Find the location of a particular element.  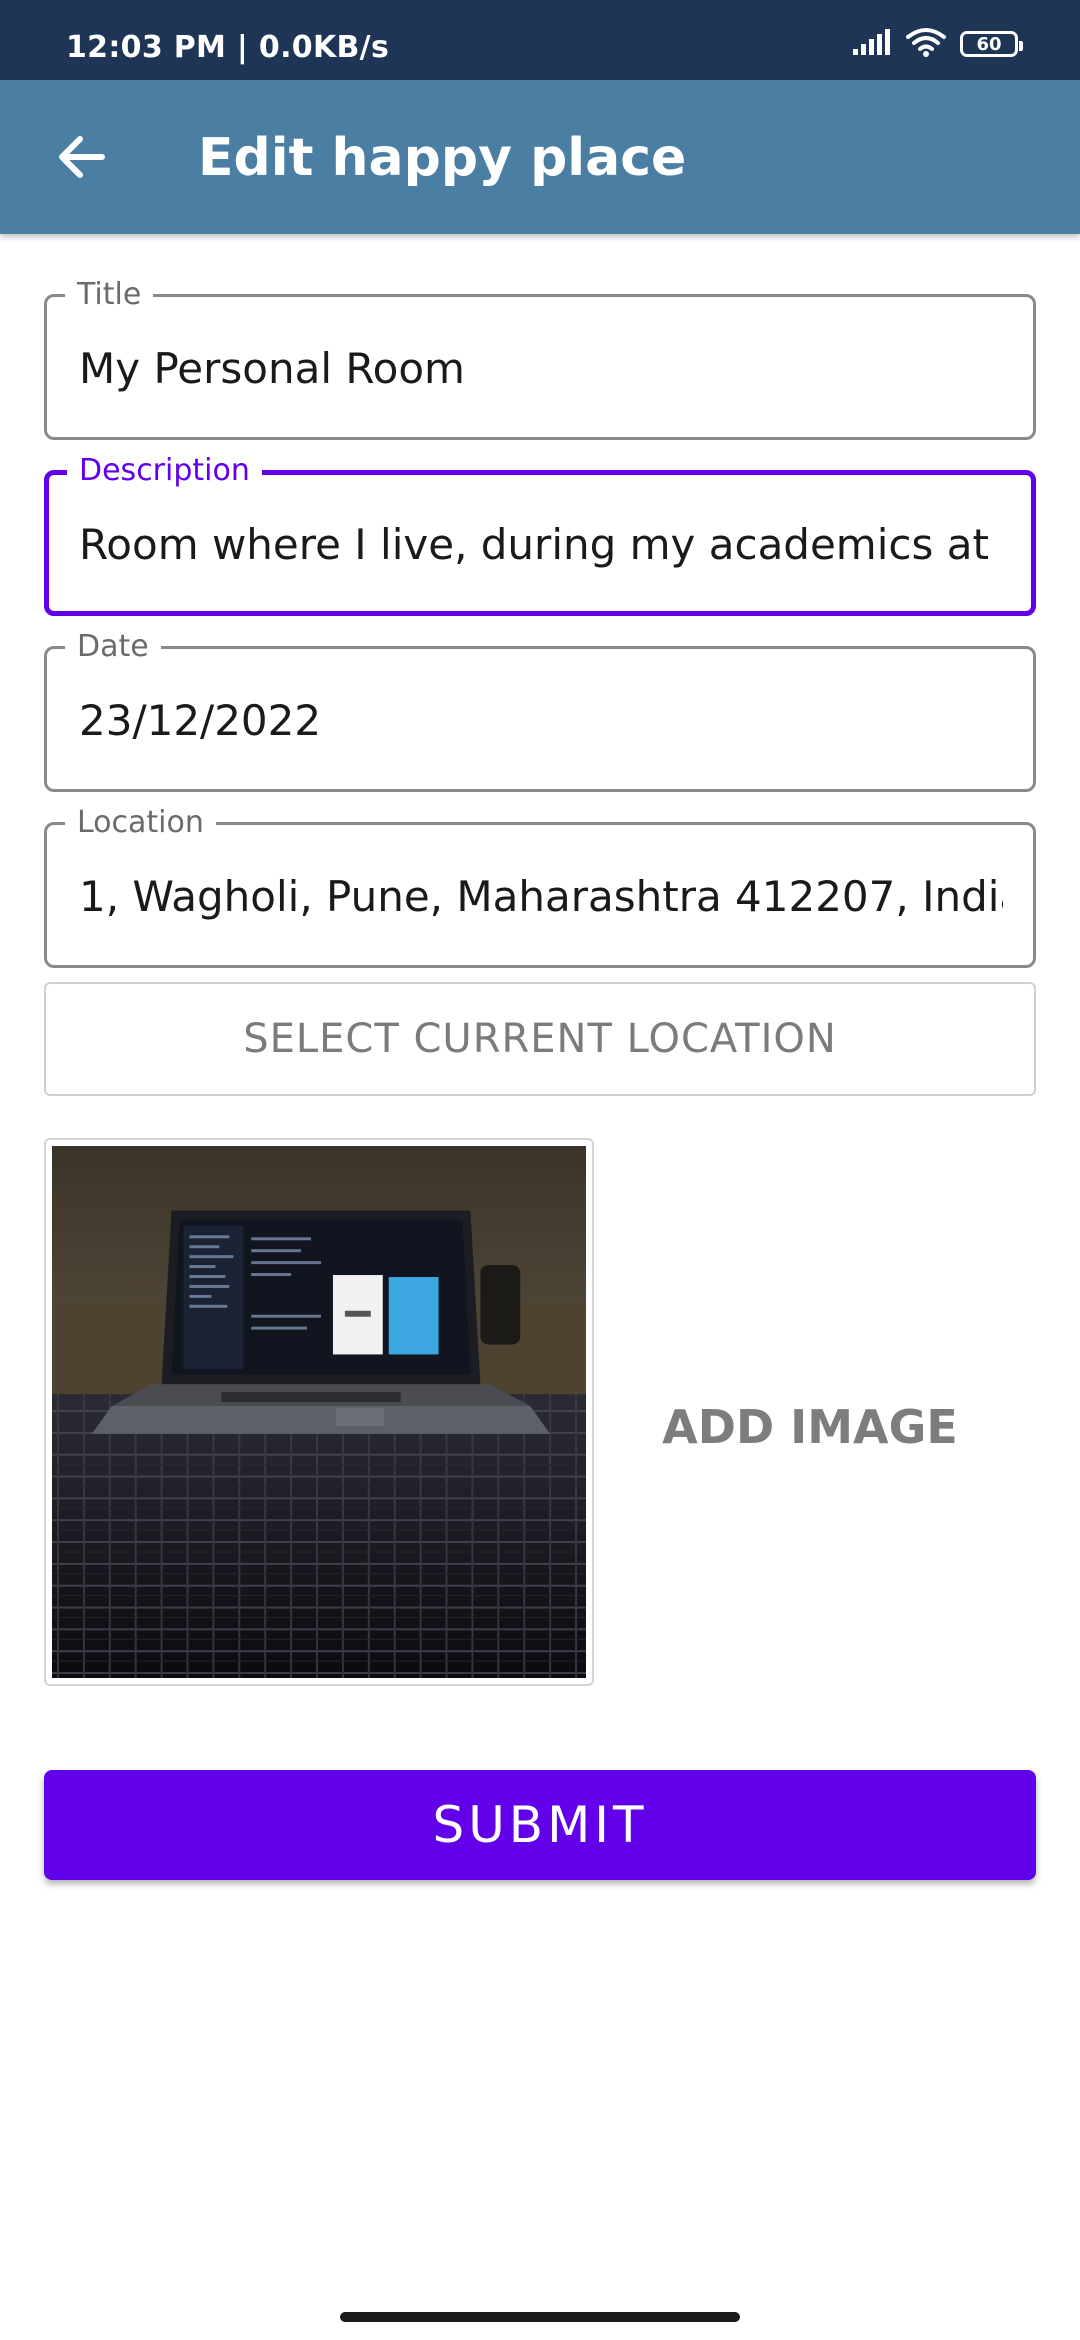

description-field-label: Description is located at coordinates (164, 471).